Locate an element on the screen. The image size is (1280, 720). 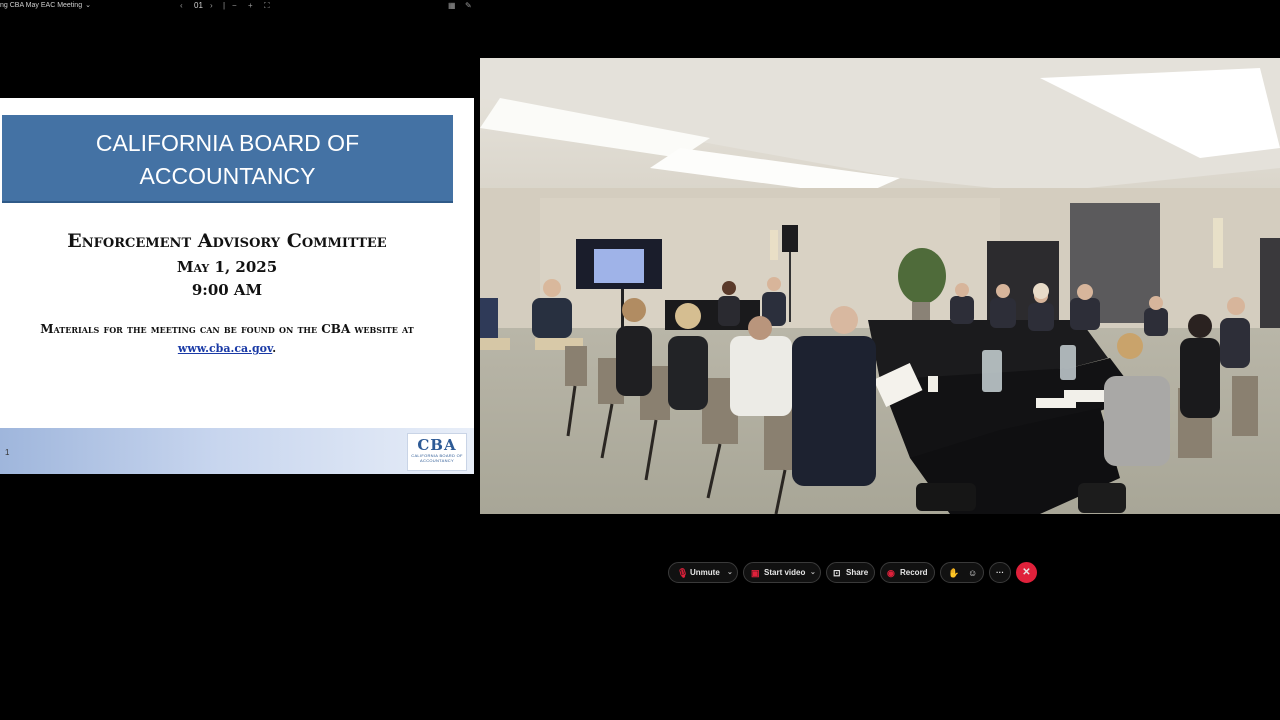
slide-footer: 1 CBA CALIFORNIA BOARD OF ACCOUNTANCY is located at coordinates (237, 451).